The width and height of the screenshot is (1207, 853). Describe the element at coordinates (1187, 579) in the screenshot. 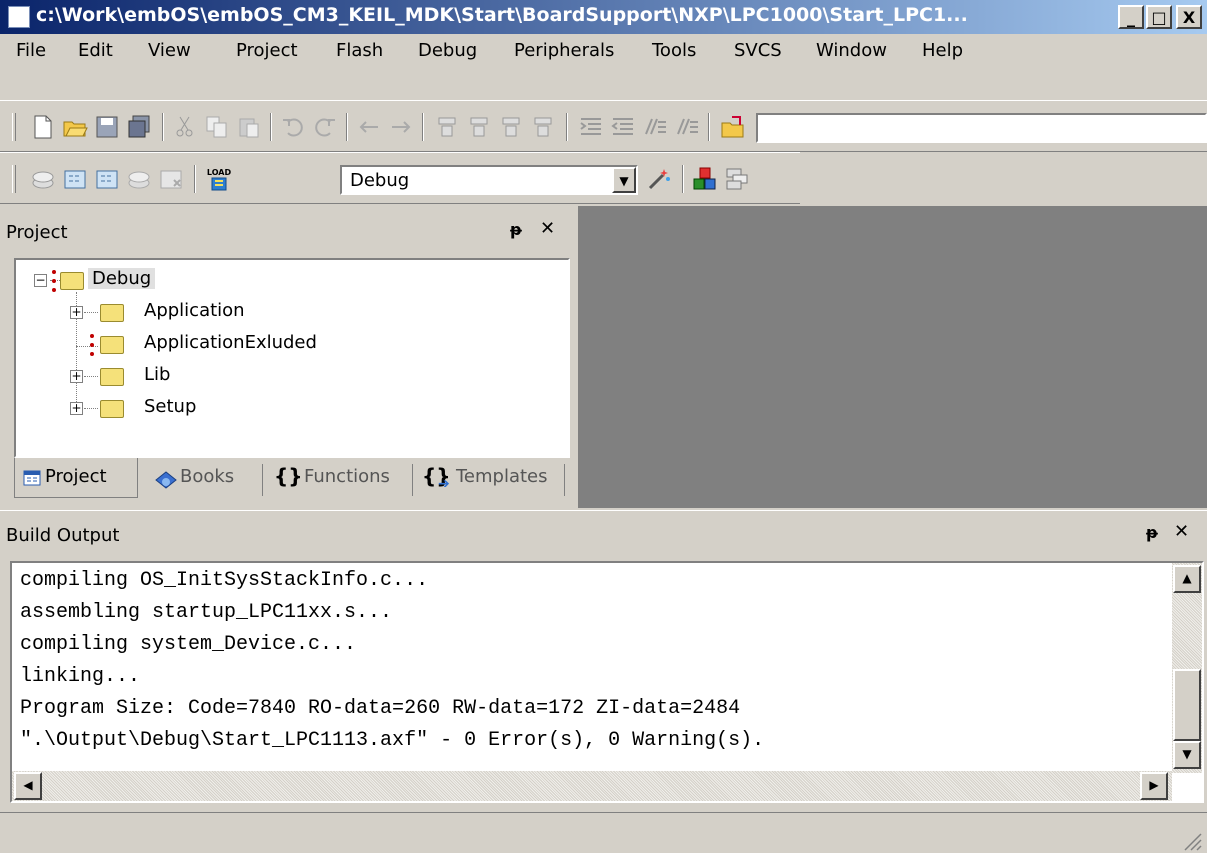

I see `scroll-up-button: ▲` at that location.